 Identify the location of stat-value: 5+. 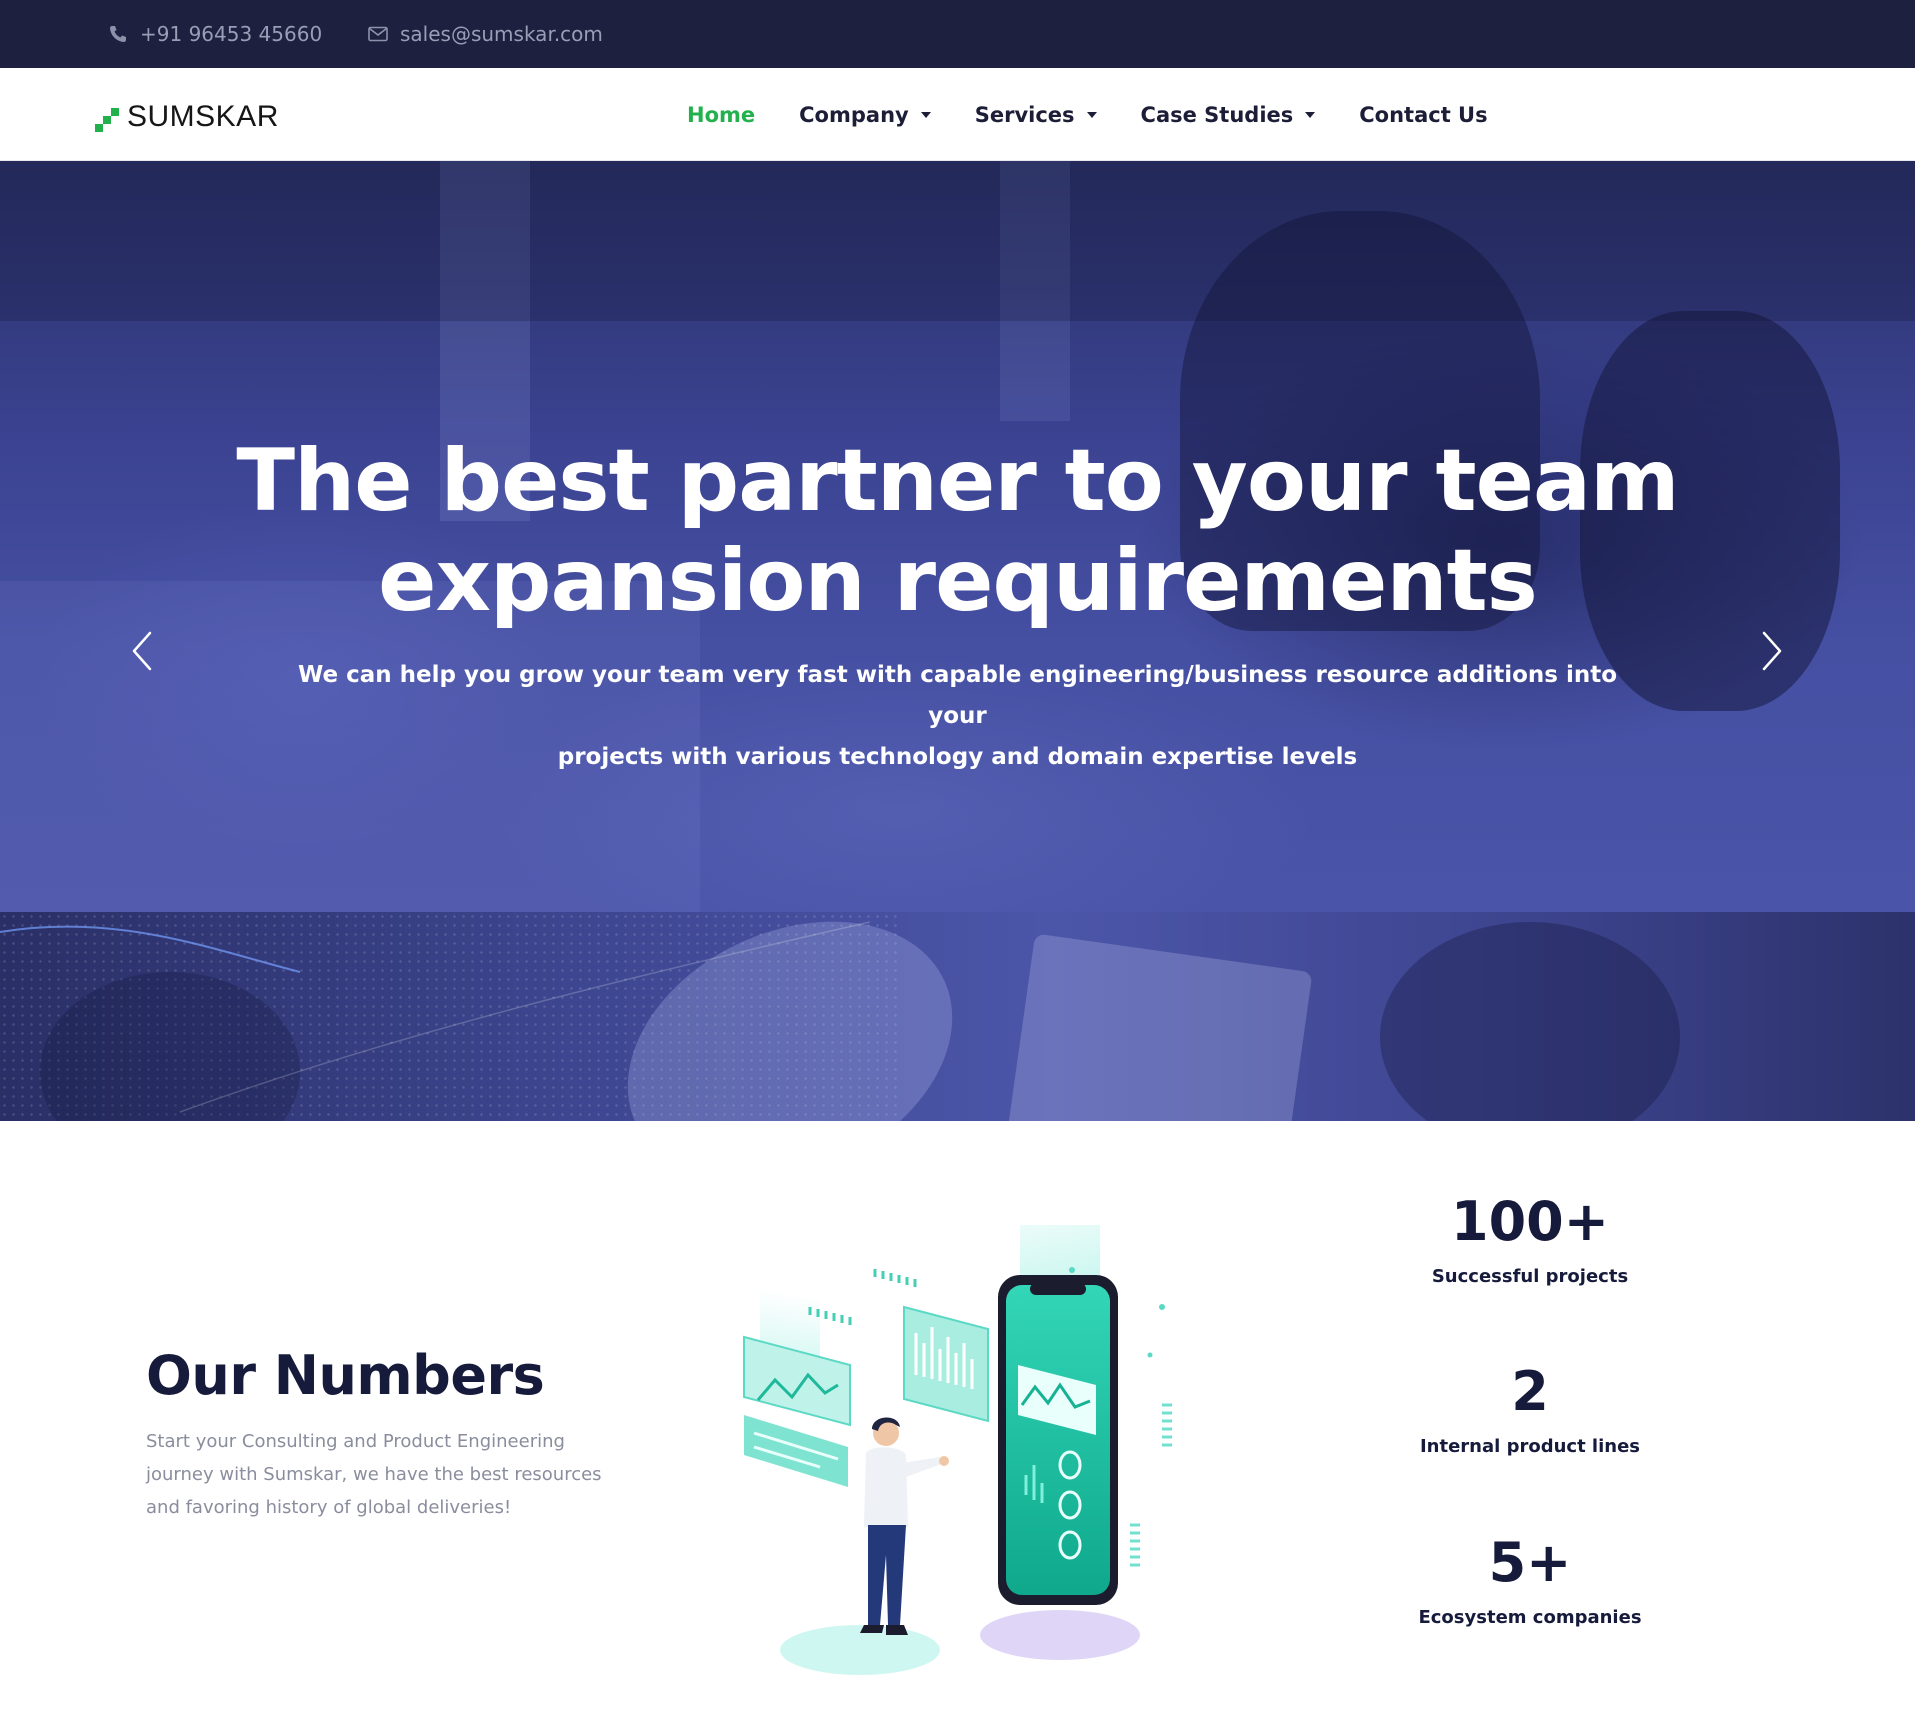
(1530, 1562).